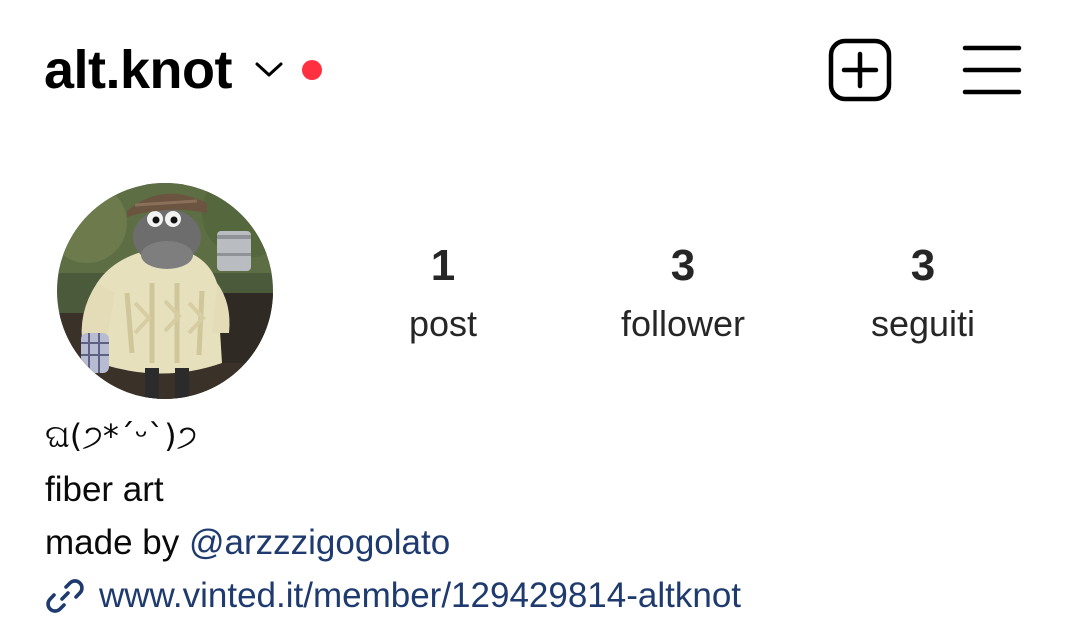 The width and height of the screenshot is (1080, 634). What do you see at coordinates (544, 70) in the screenshot?
I see `profile-header: alt.knot` at bounding box center [544, 70].